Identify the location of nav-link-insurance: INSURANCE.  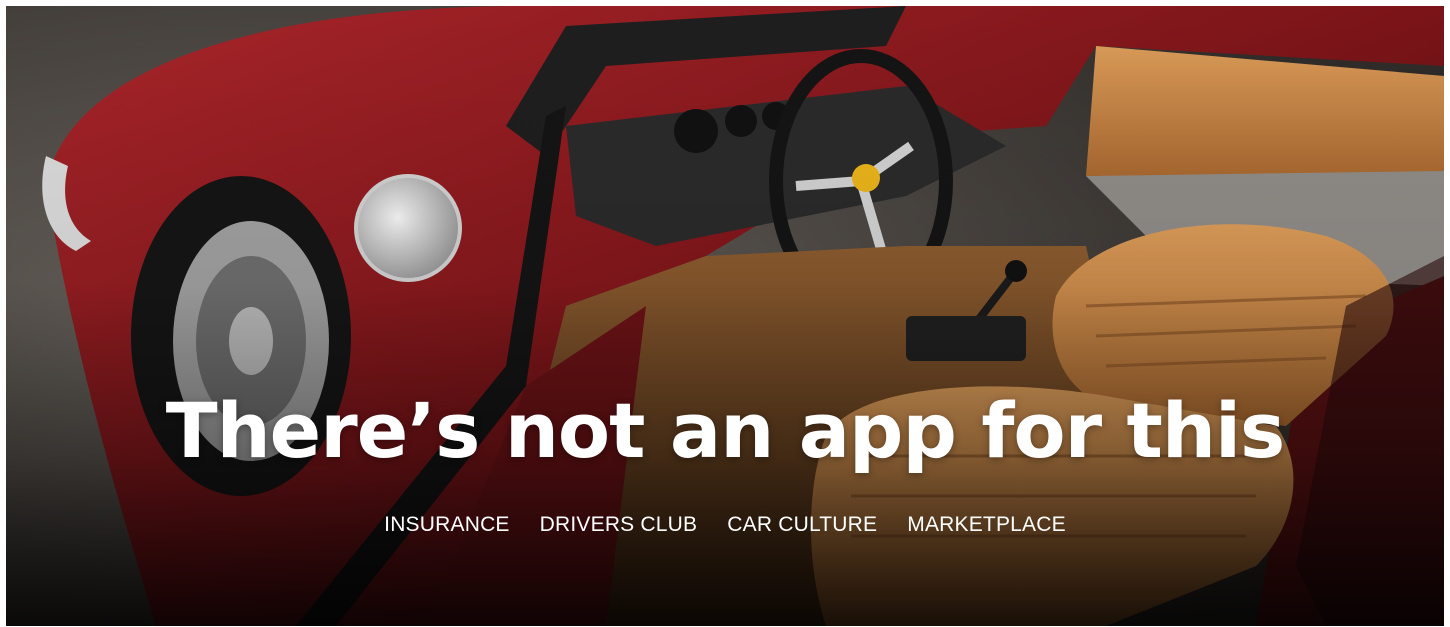
(446, 525).